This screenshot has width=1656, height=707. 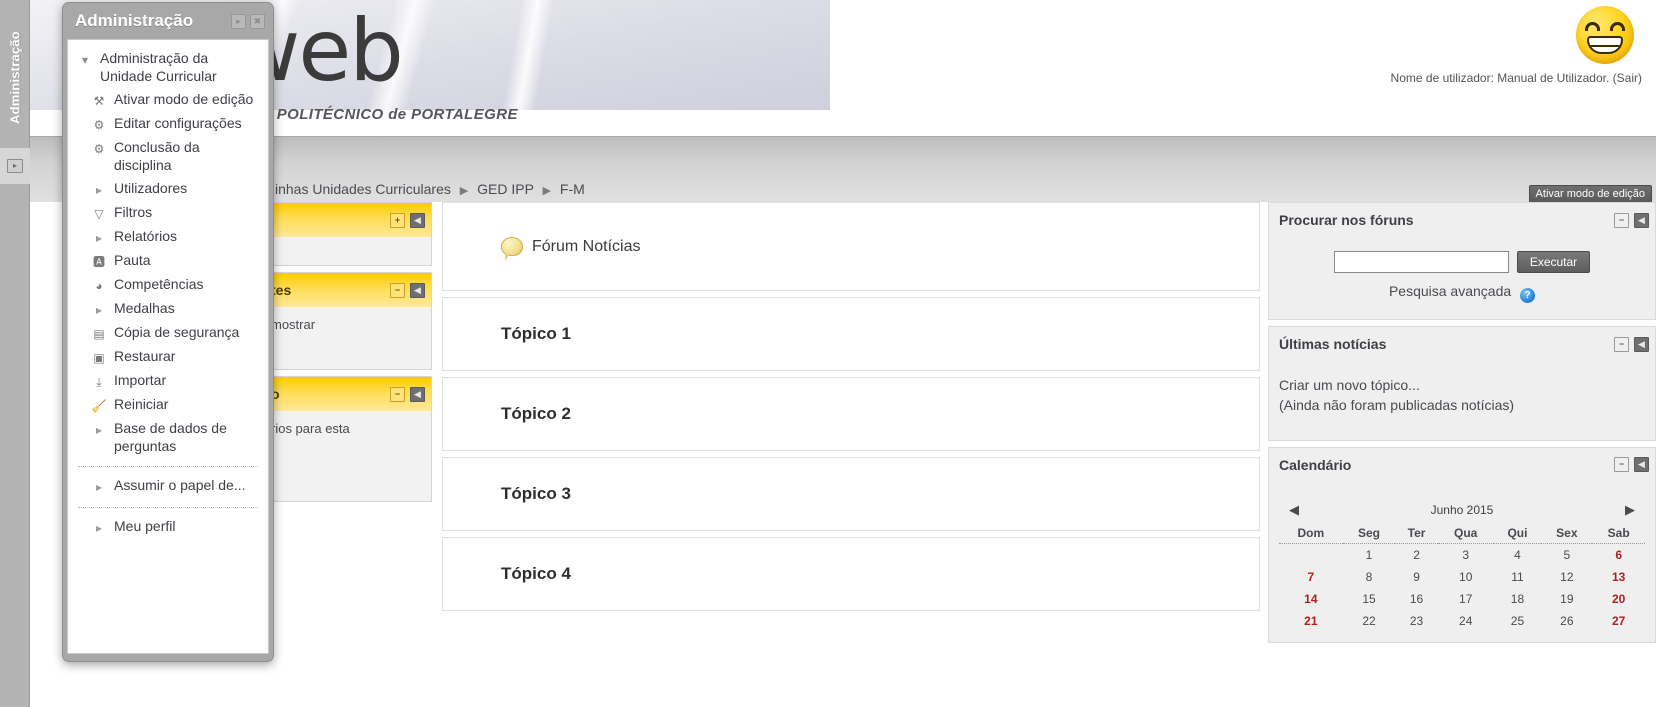 I want to click on menu-item-label: Importar, so click(x=140, y=379).